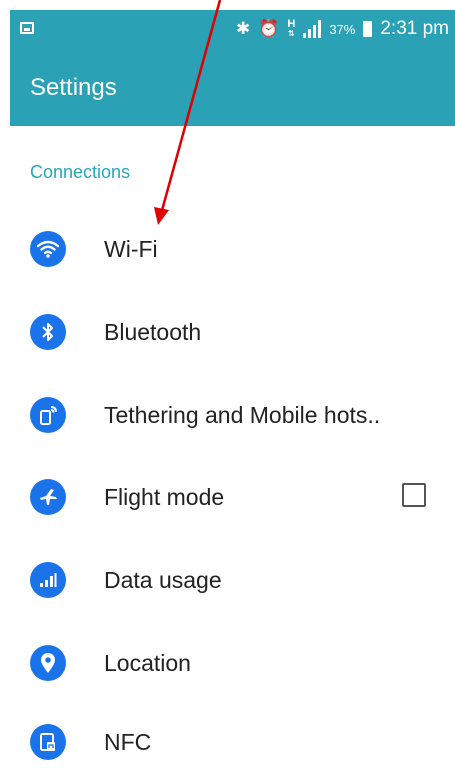 This screenshot has width=455, height=772. Describe the element at coordinates (48, 580) in the screenshot. I see `data-usage-icon` at that location.